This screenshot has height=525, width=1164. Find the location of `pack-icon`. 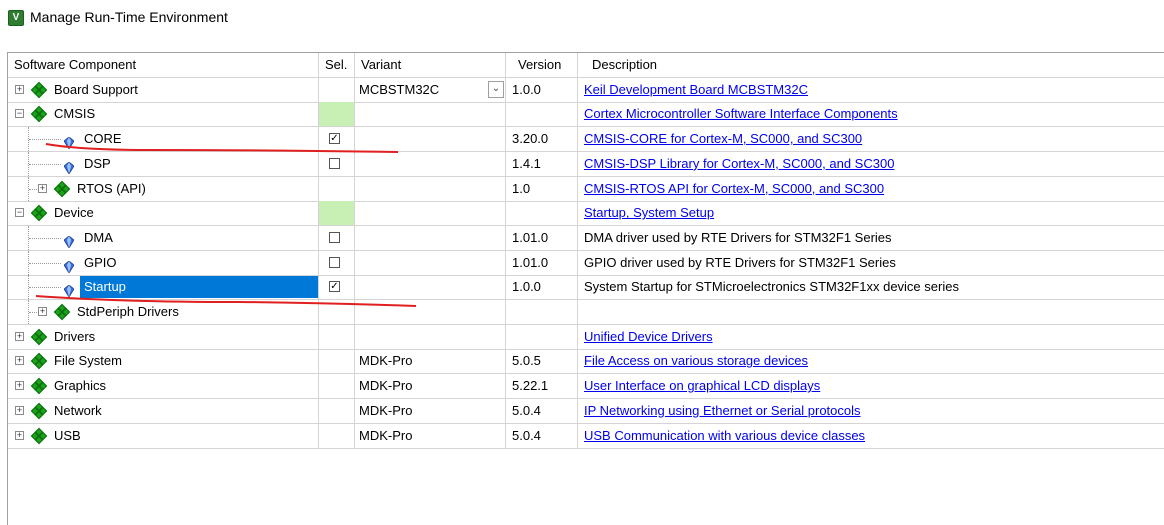

pack-icon is located at coordinates (39, 435).